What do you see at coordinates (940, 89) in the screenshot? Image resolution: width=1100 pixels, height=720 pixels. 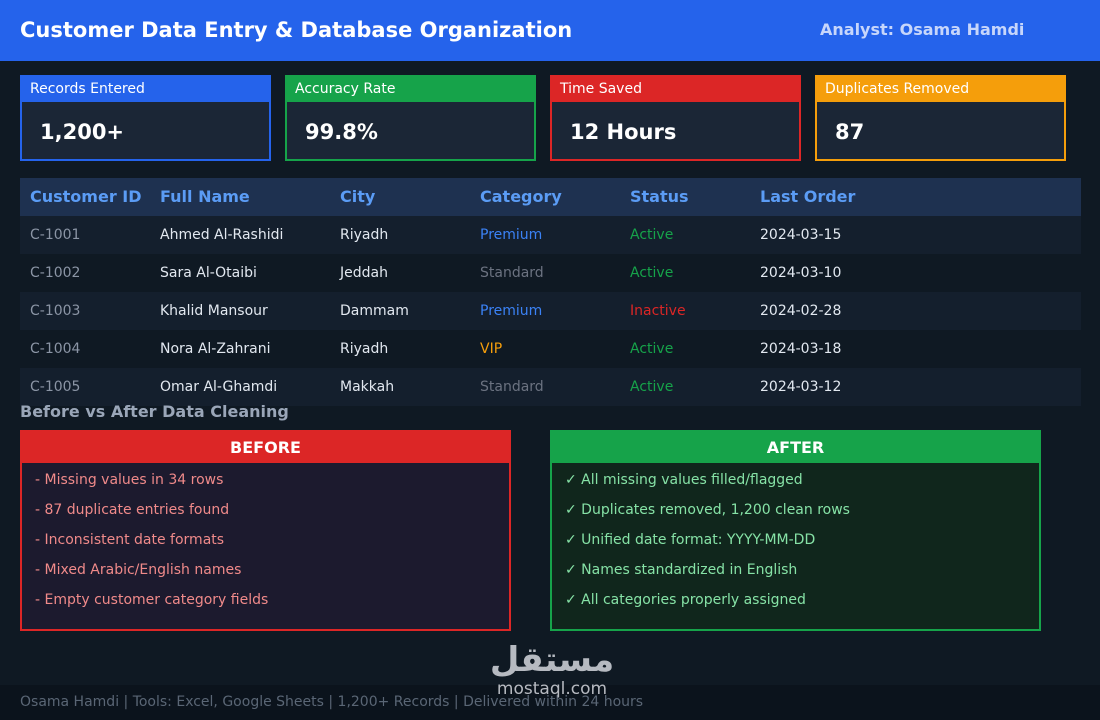 I see `stat-label: Duplicates Removed` at bounding box center [940, 89].